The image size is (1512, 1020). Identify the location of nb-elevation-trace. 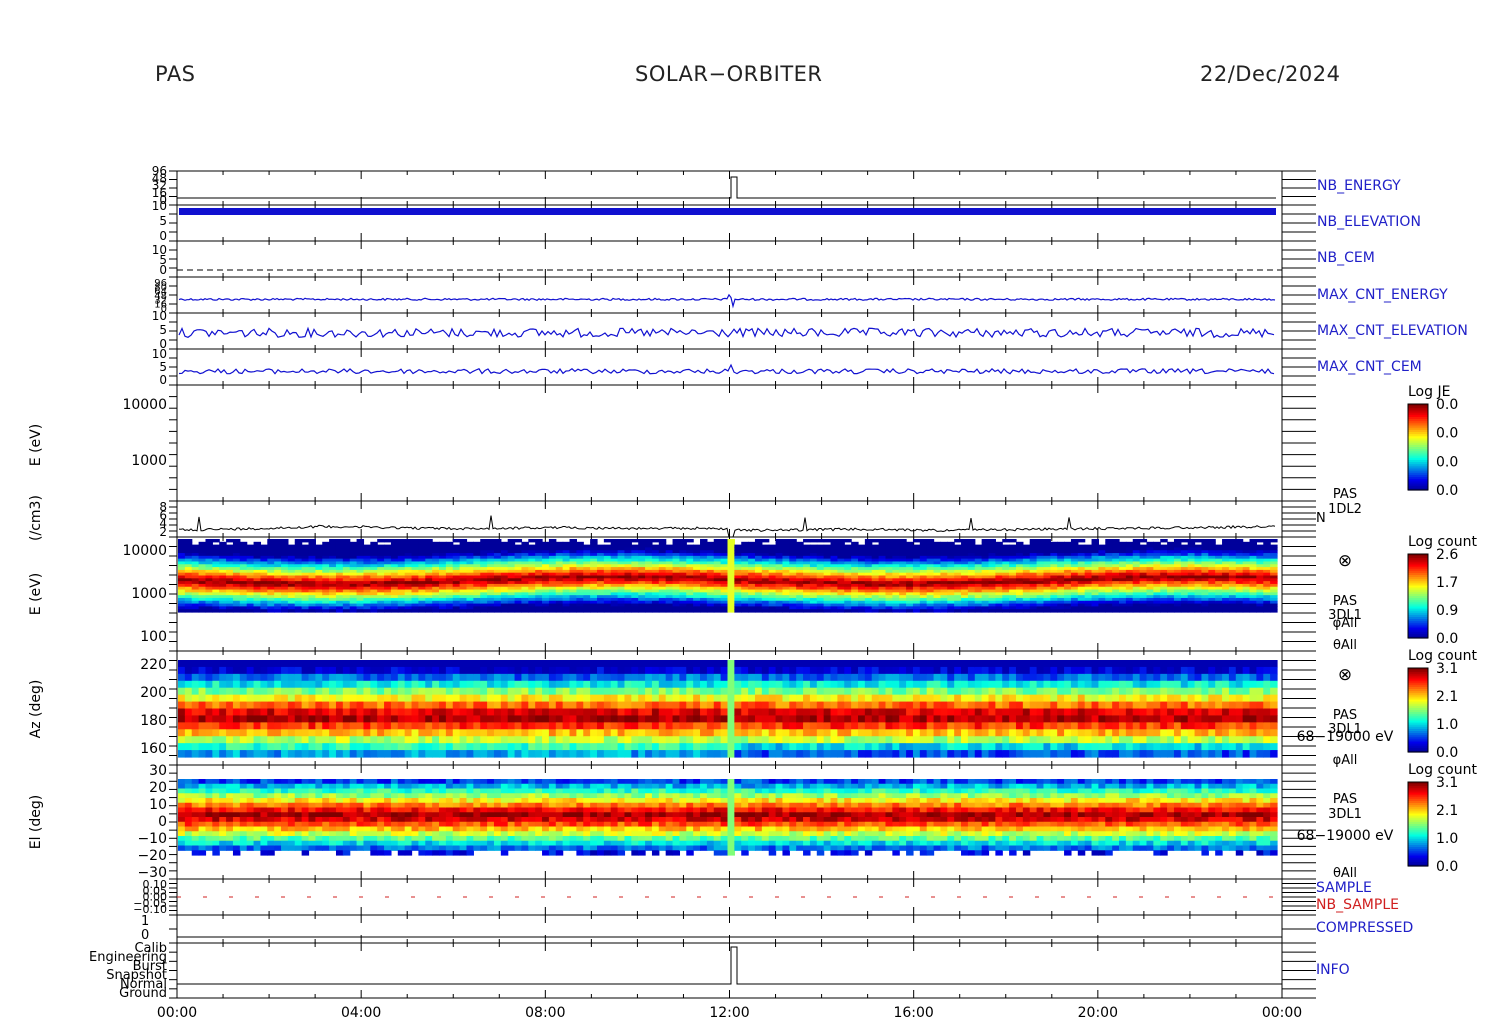
(727, 211).